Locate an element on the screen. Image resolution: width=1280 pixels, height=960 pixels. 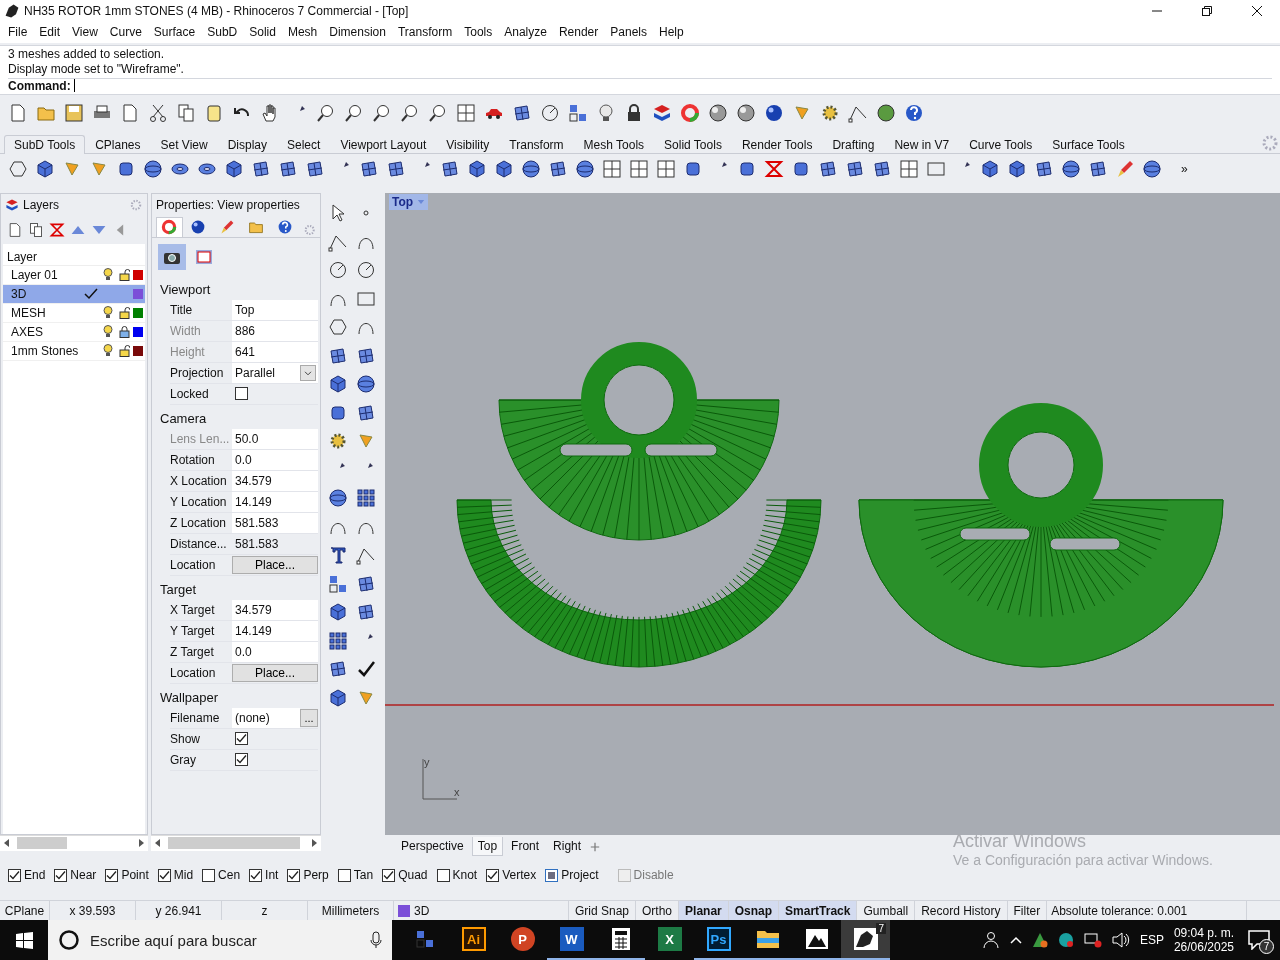
caret-up-icon is located at coordinates (1015, 940).